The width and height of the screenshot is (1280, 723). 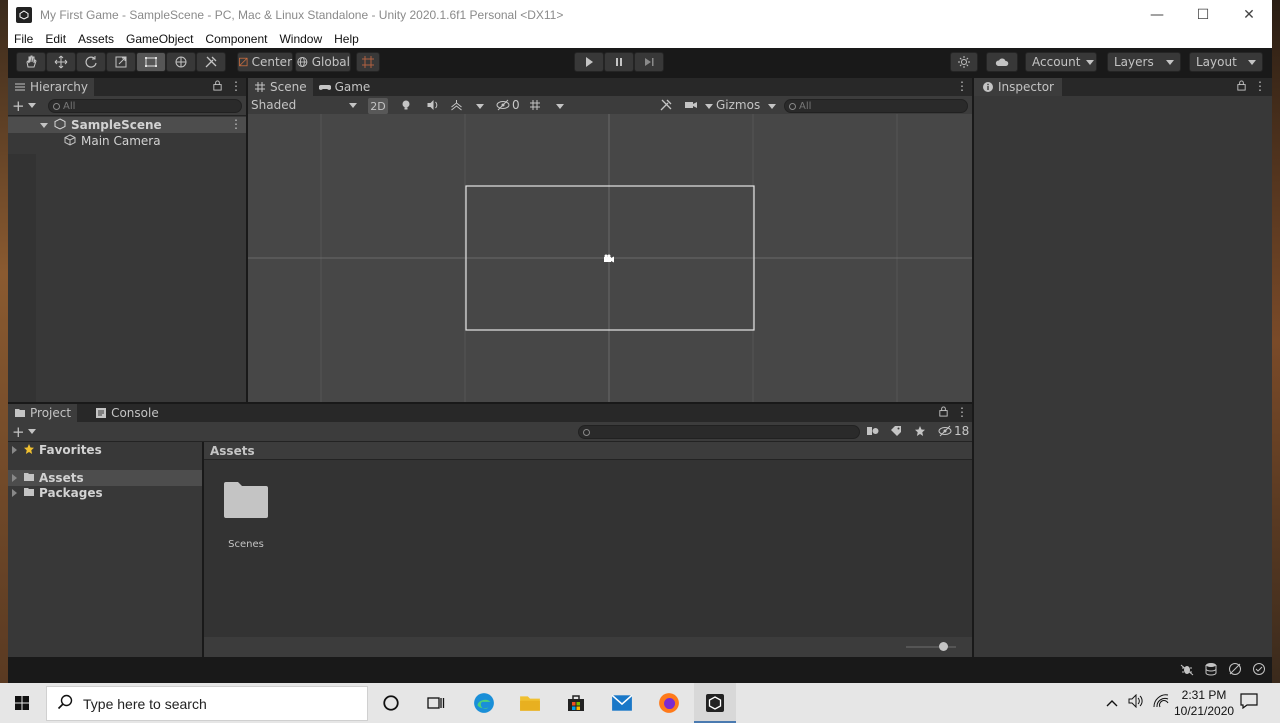 I want to click on rotate-tool-button, so click(x=91, y=62).